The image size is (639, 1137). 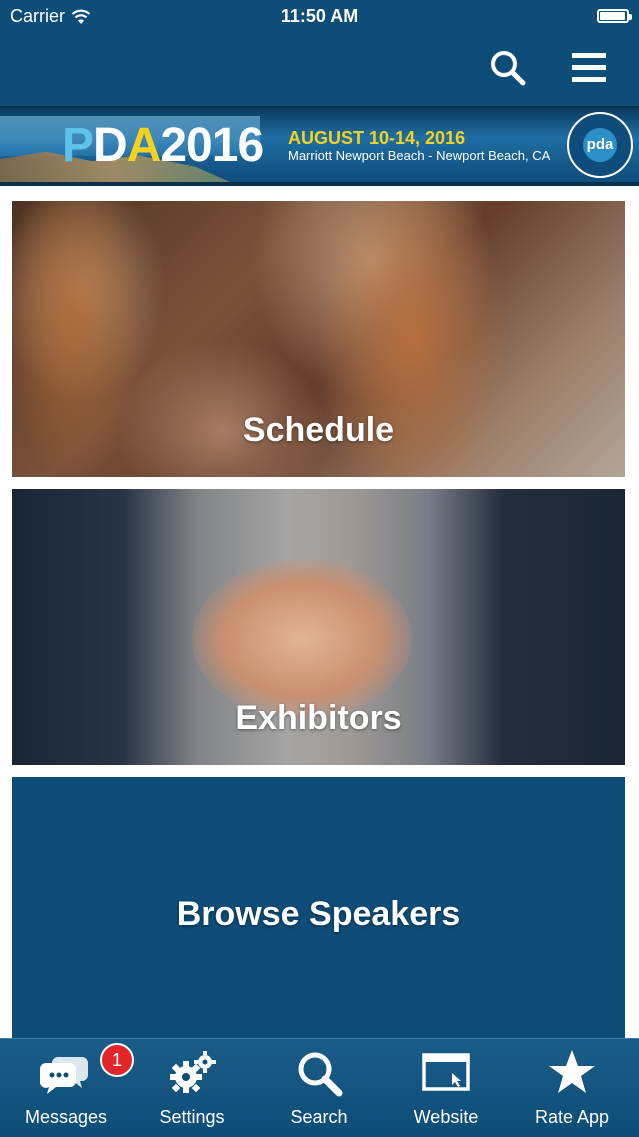 What do you see at coordinates (78, 145) in the screenshot?
I see `event-title-p: P` at bounding box center [78, 145].